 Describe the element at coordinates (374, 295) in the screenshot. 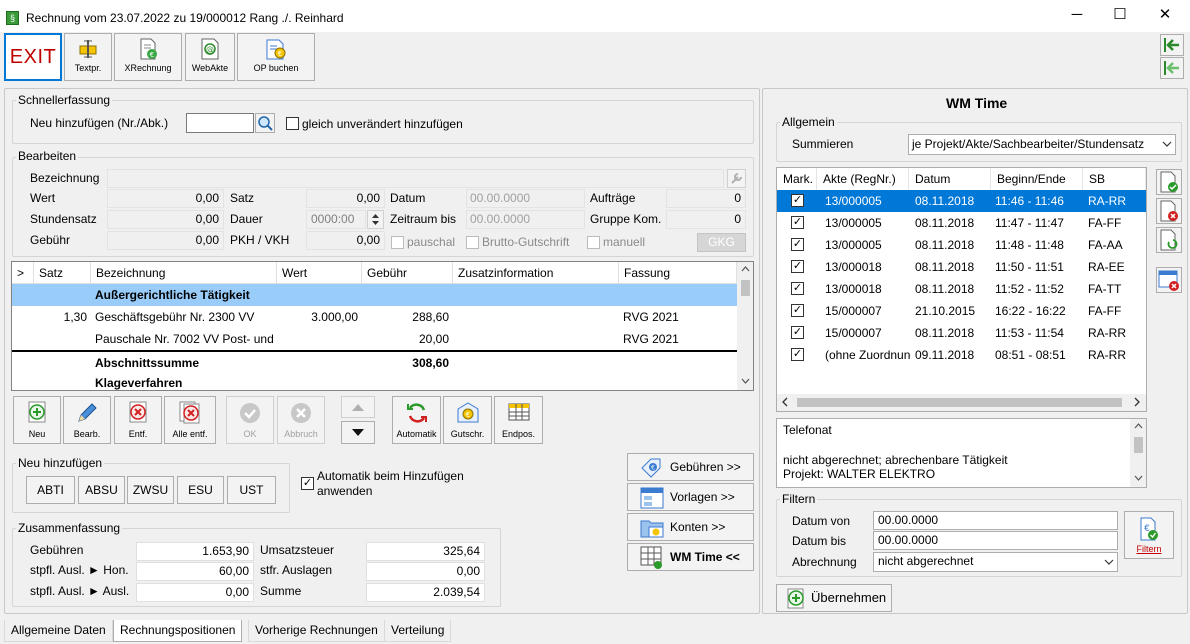

I see `table-row: Außergerichtliche Tätigkeit` at that location.